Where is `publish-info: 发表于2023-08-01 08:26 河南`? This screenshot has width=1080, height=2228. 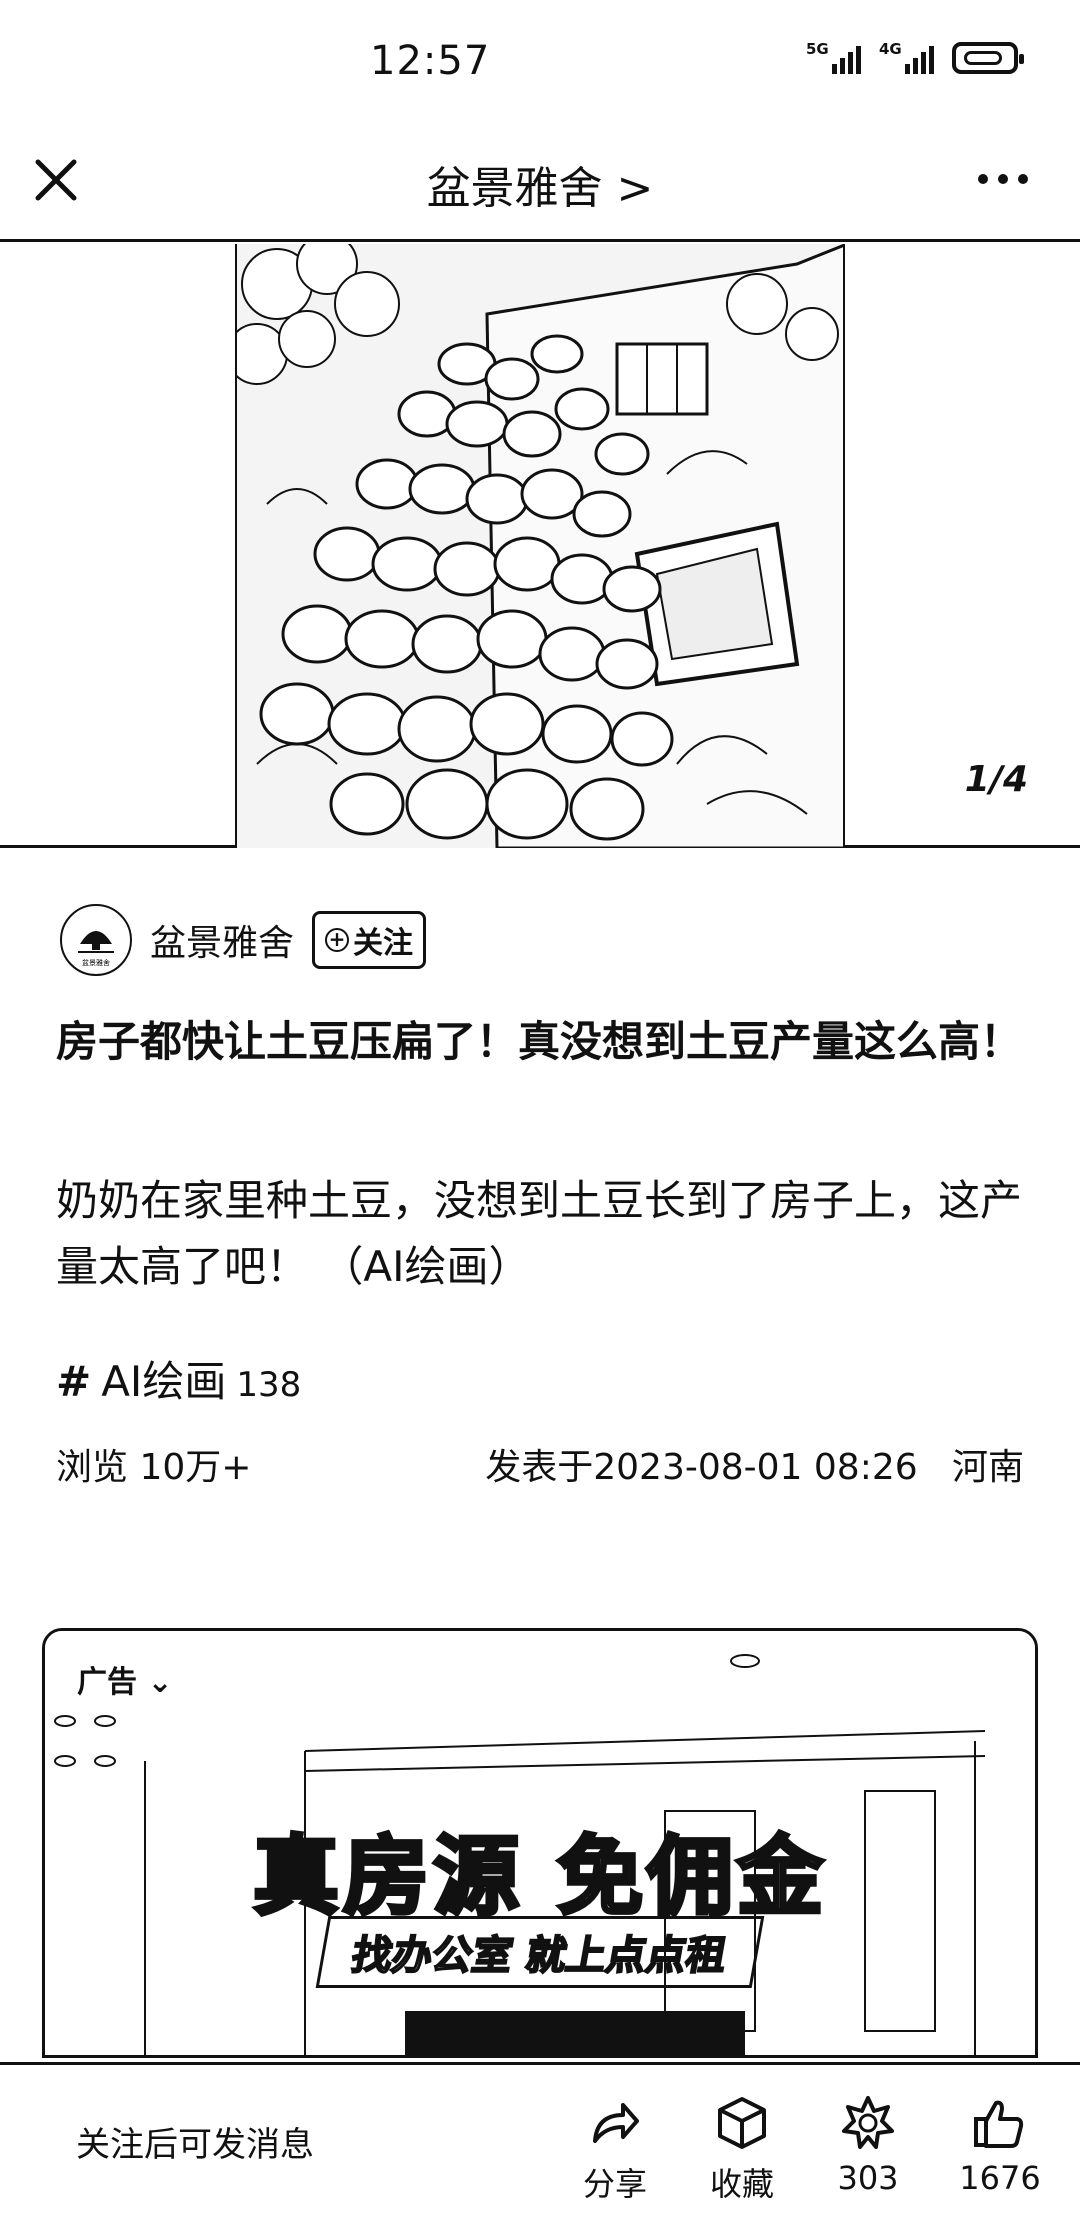
publish-info: 发表于2023-08-01 08:26 河南 is located at coordinates (754, 1464).